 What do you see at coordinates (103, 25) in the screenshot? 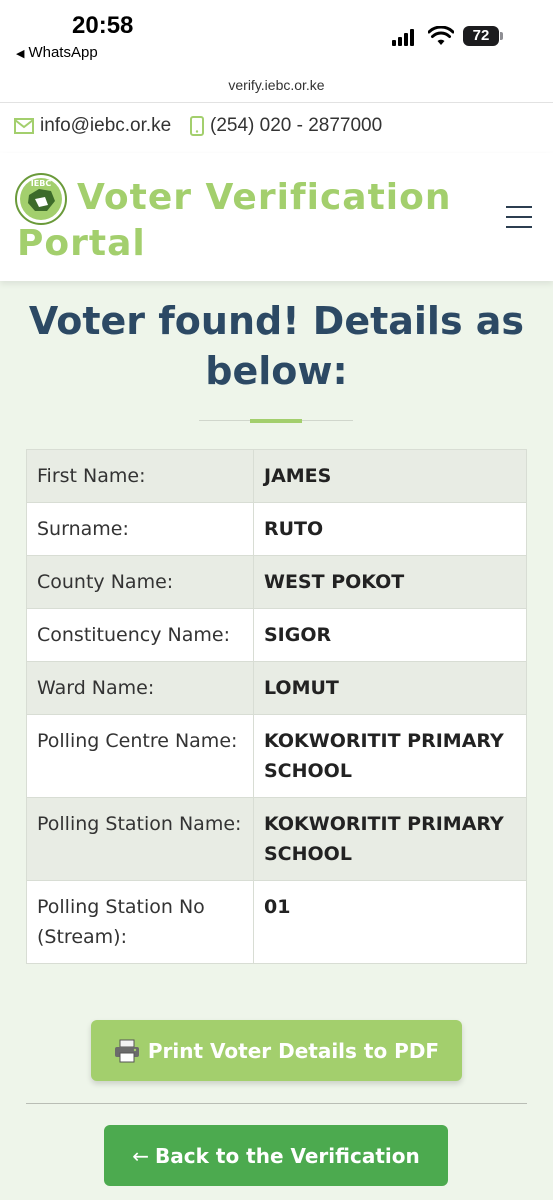
I see `status-time: 20:58` at bounding box center [103, 25].